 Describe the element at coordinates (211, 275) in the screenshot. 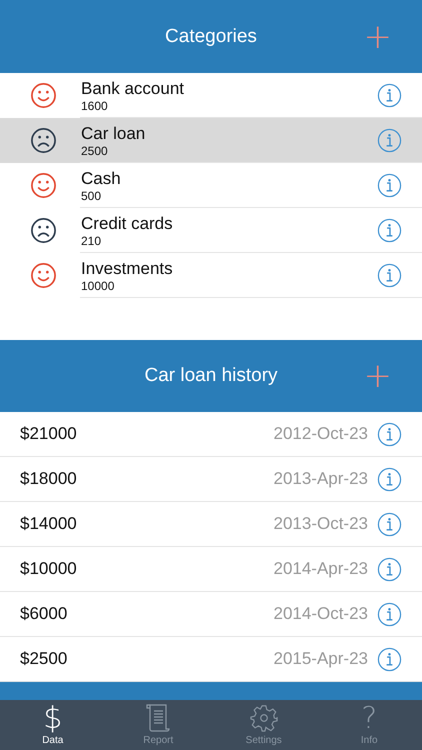

I see `category-row: Investments 10000` at that location.